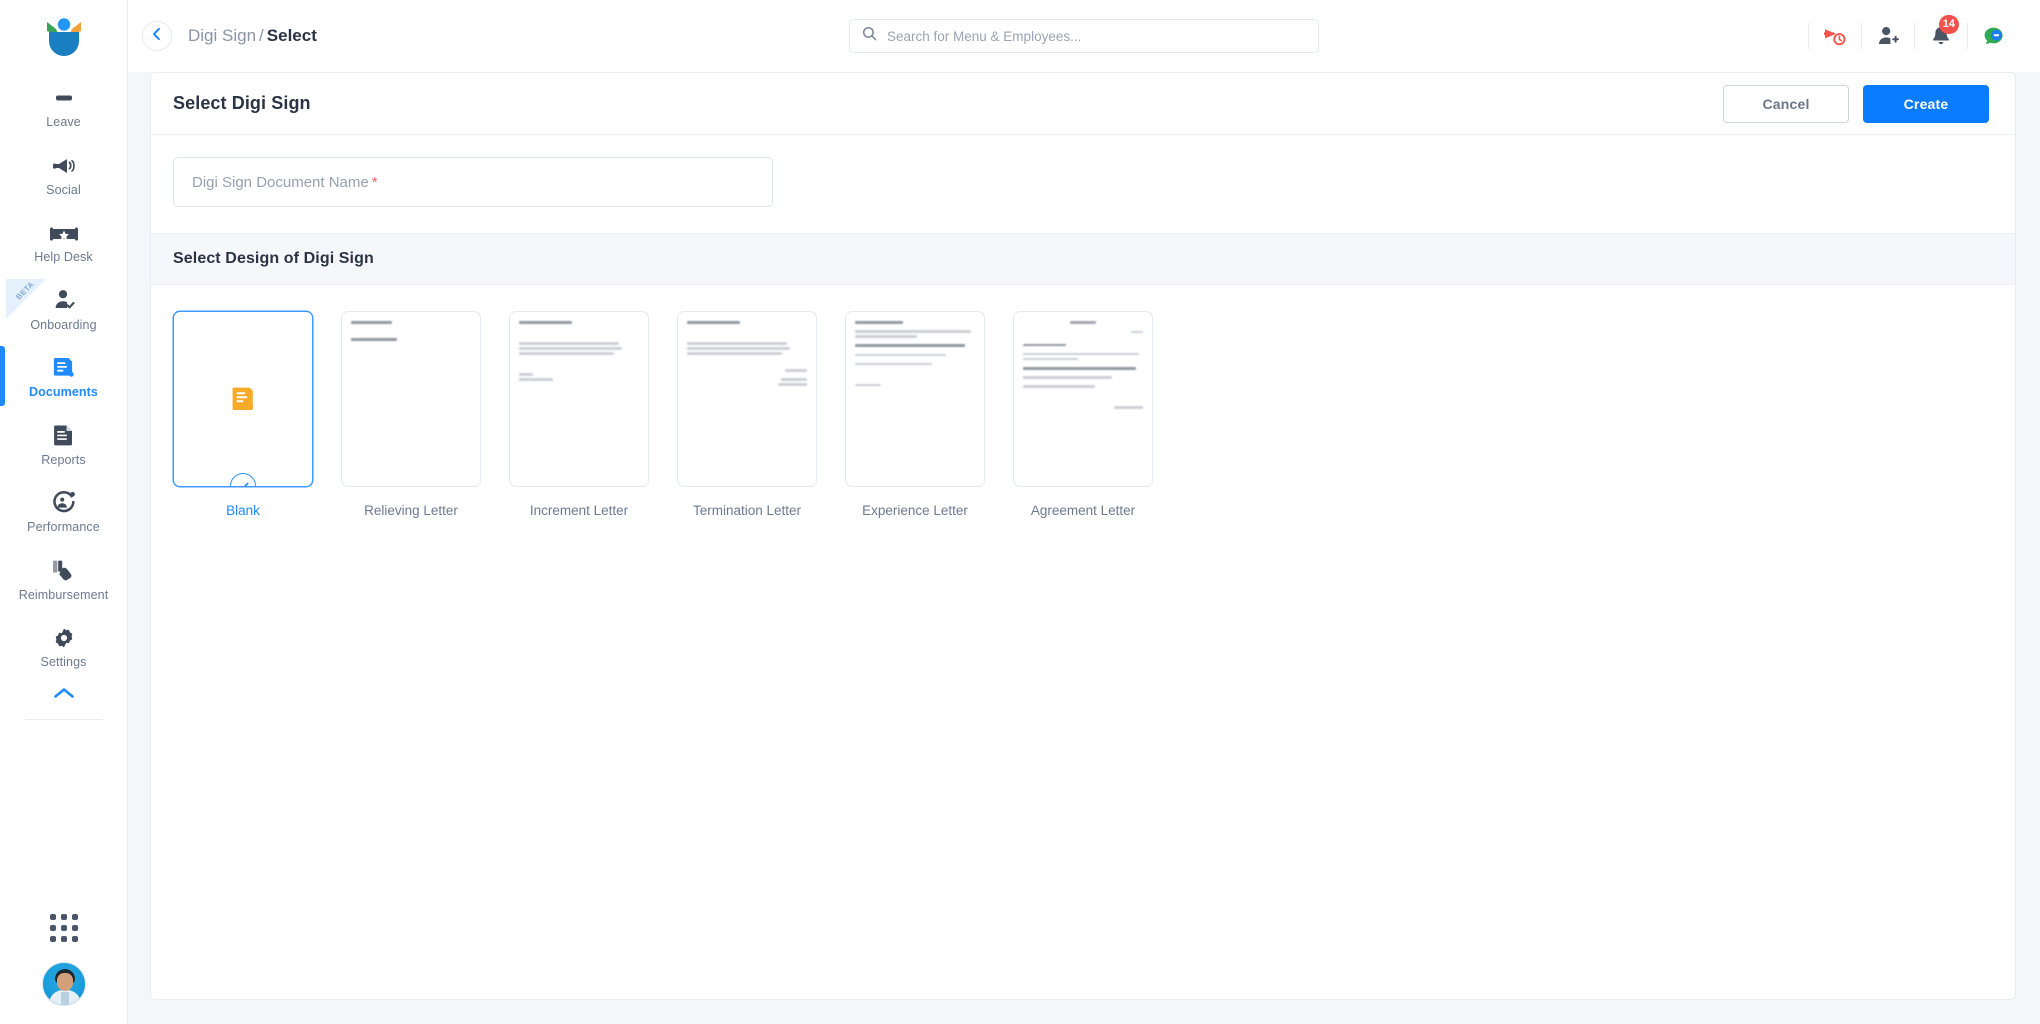 Image resolution: width=2040 pixels, height=1024 pixels. Describe the element at coordinates (915, 510) in the screenshot. I see `design-card-label: Experience Letter` at that location.